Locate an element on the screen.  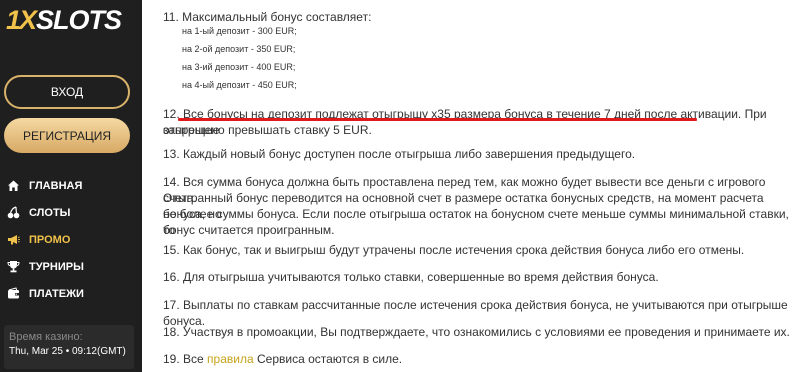
trophy-icon is located at coordinates (13, 267).